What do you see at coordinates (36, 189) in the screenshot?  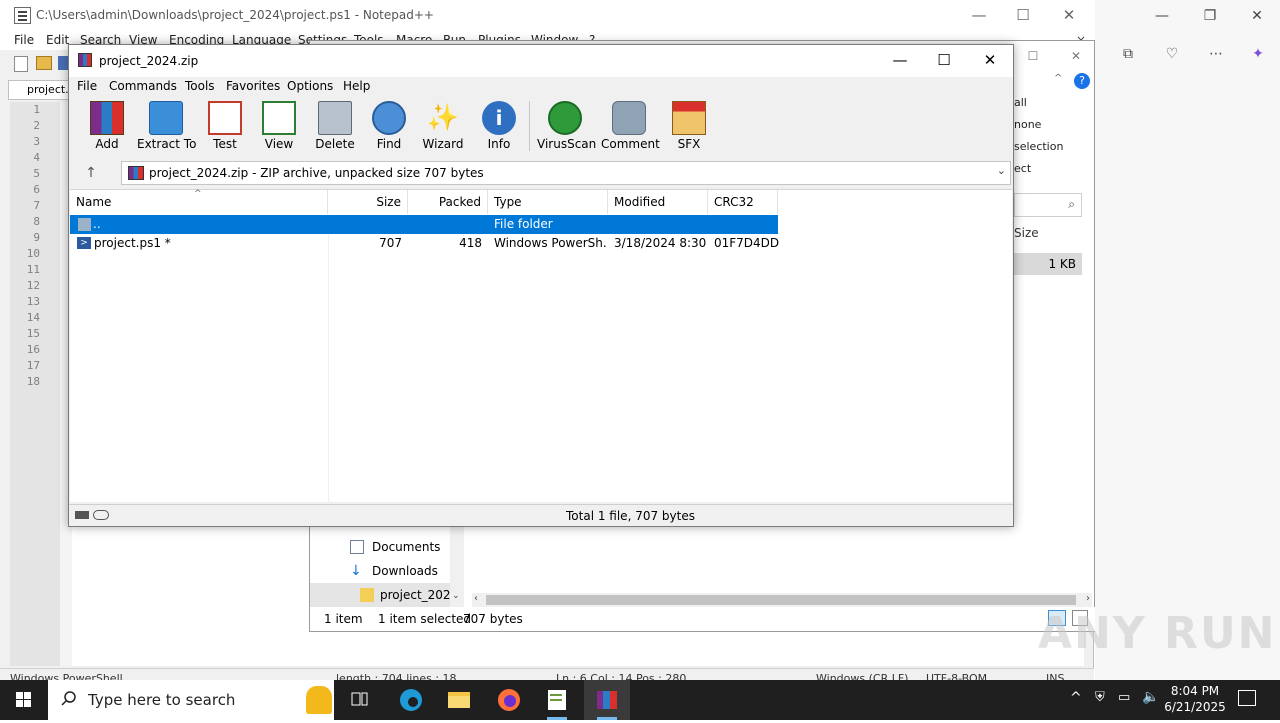 I see `line-number: 6` at bounding box center [36, 189].